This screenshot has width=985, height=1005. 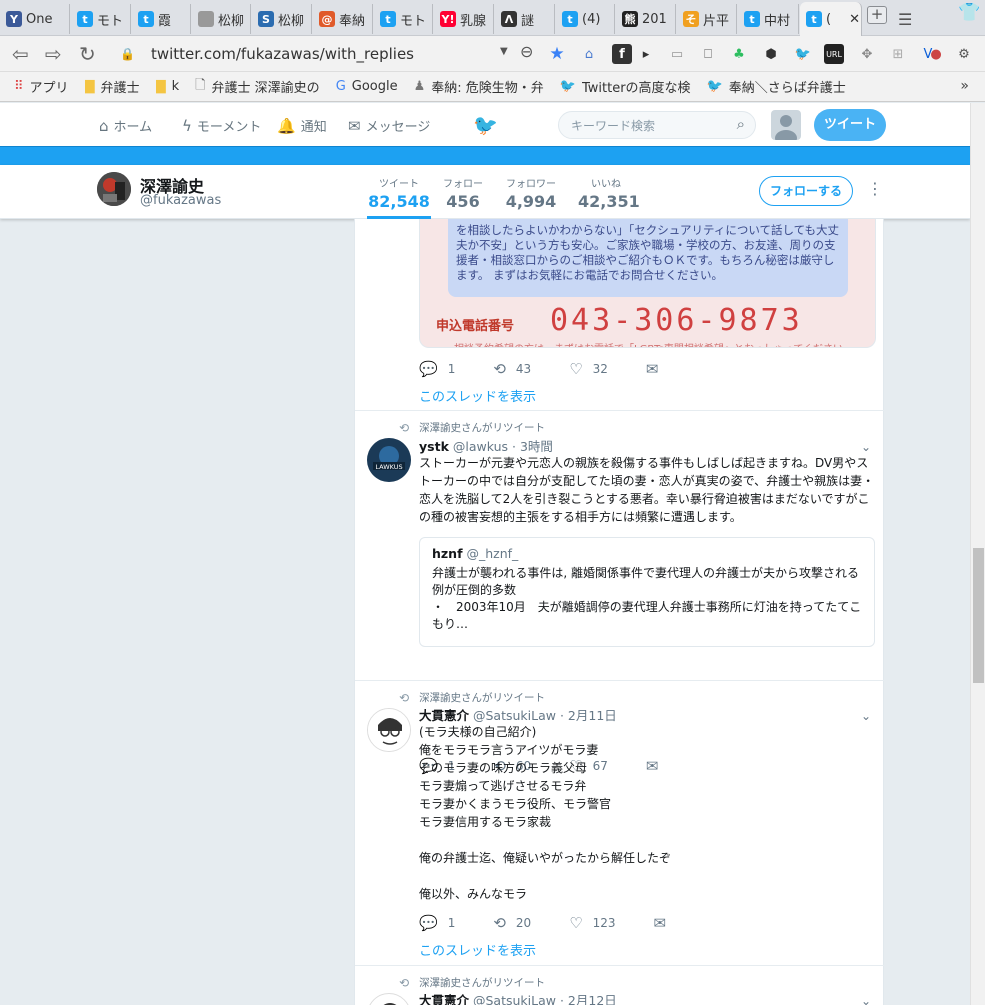 What do you see at coordinates (525, 19) in the screenshot?
I see `browser-tab: Λ謎` at bounding box center [525, 19].